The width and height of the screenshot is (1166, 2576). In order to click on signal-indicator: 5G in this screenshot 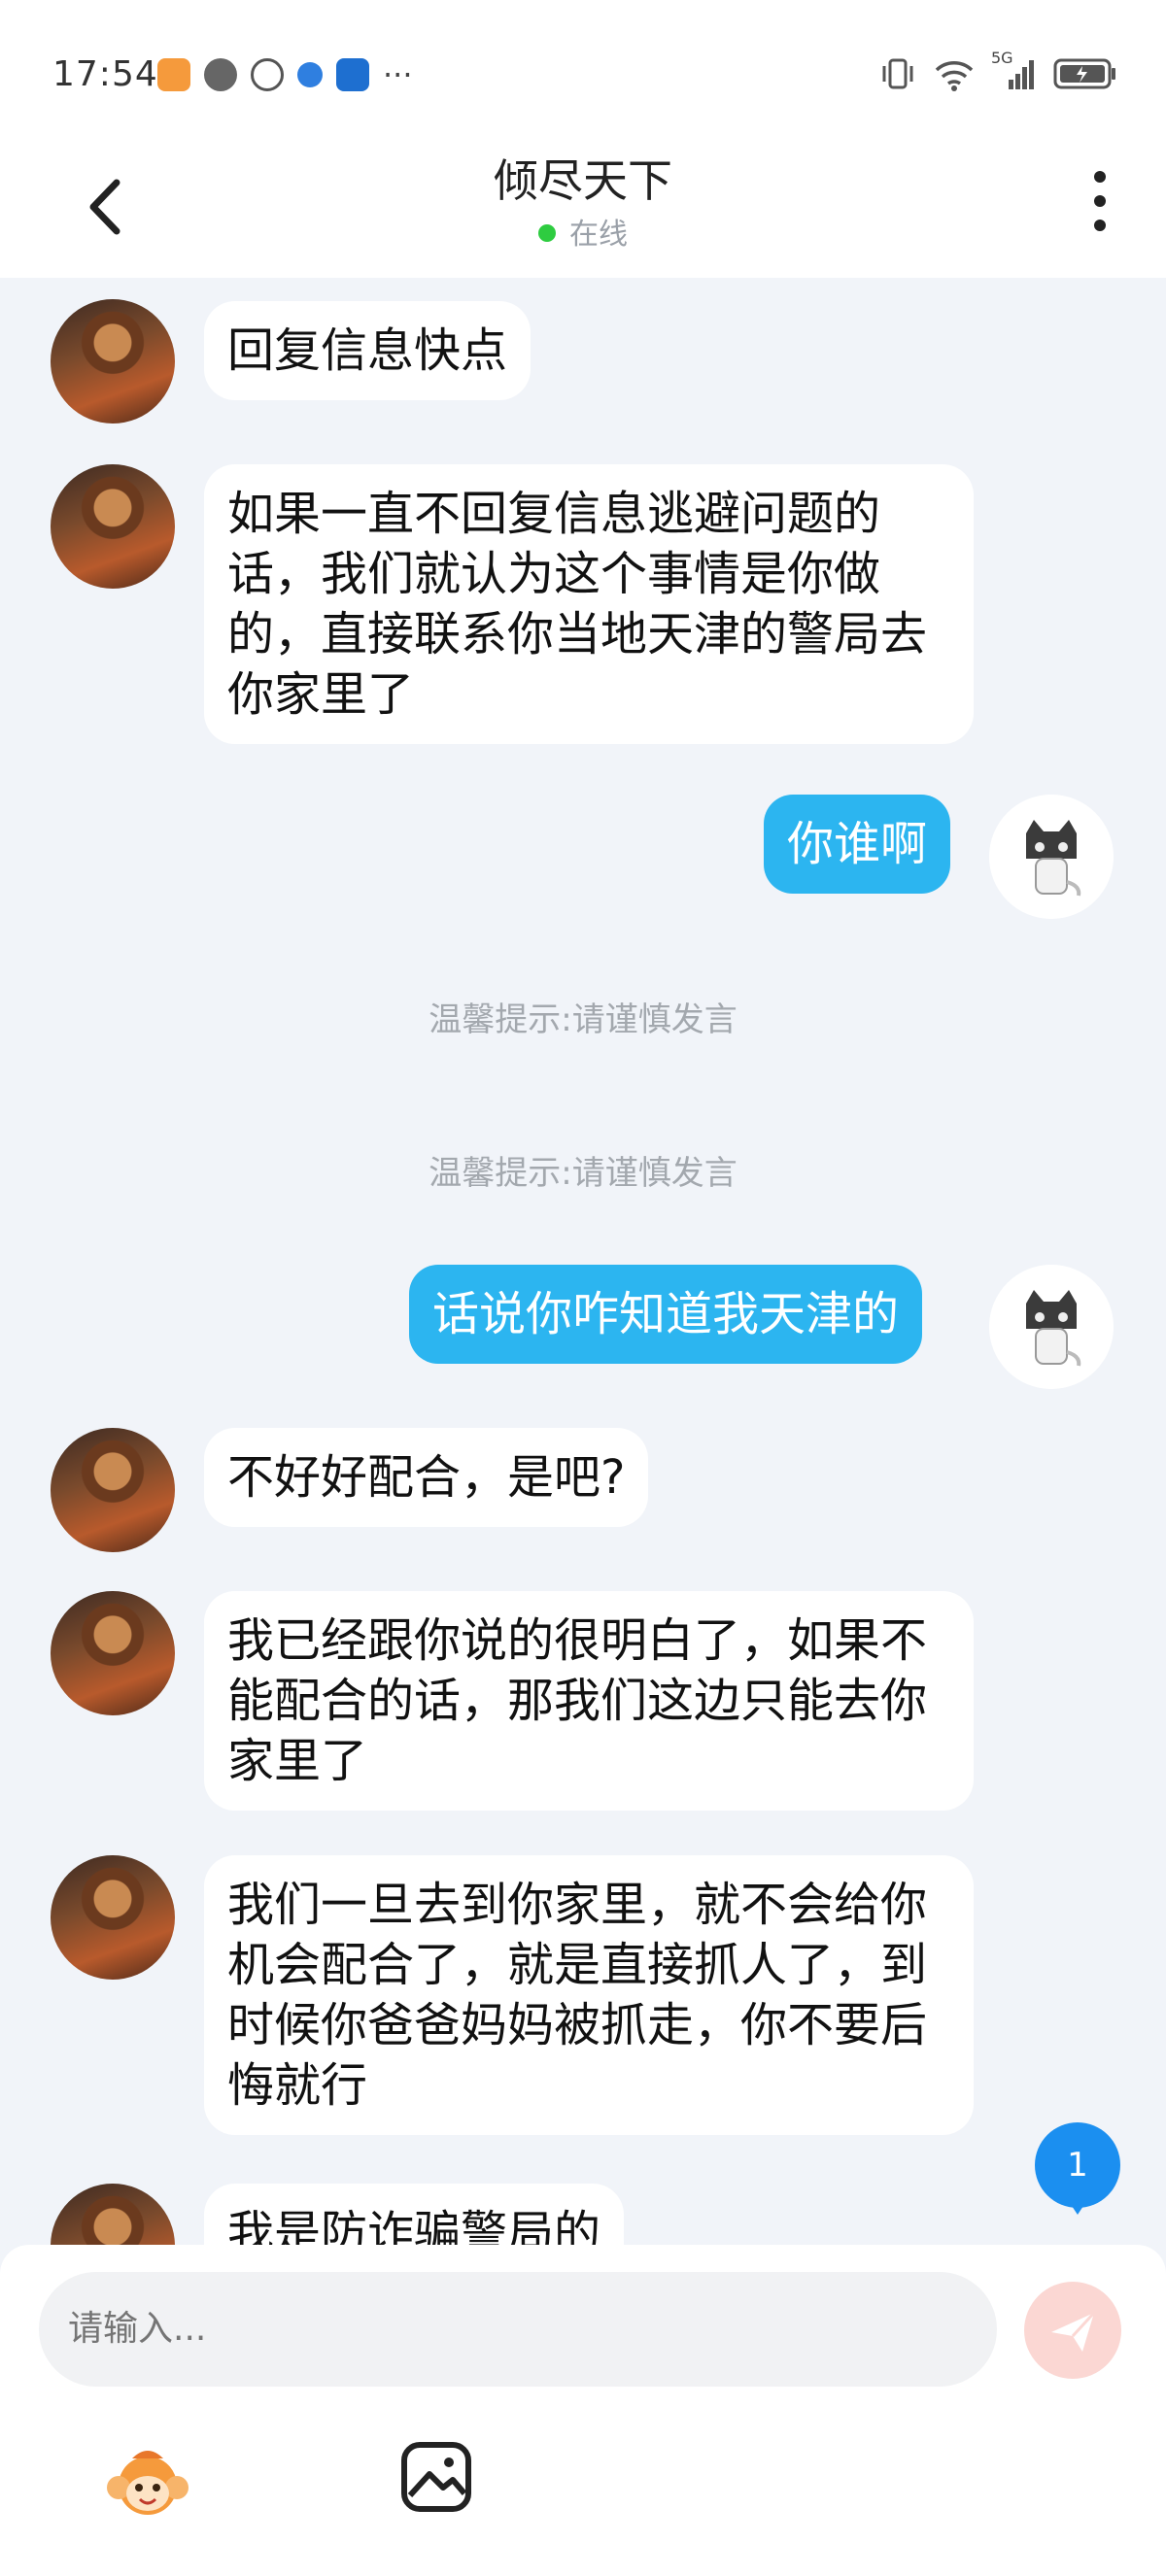, I will do `click(1014, 71)`.